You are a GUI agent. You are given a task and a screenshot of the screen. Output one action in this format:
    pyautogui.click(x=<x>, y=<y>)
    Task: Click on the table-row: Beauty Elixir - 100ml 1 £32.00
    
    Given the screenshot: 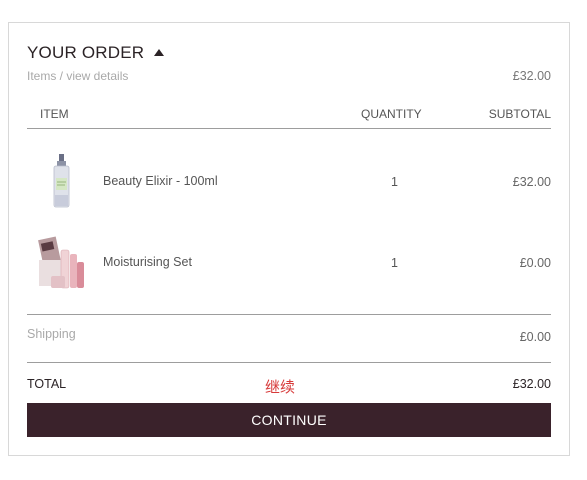 What is the action you would take?
    pyautogui.click(x=289, y=181)
    